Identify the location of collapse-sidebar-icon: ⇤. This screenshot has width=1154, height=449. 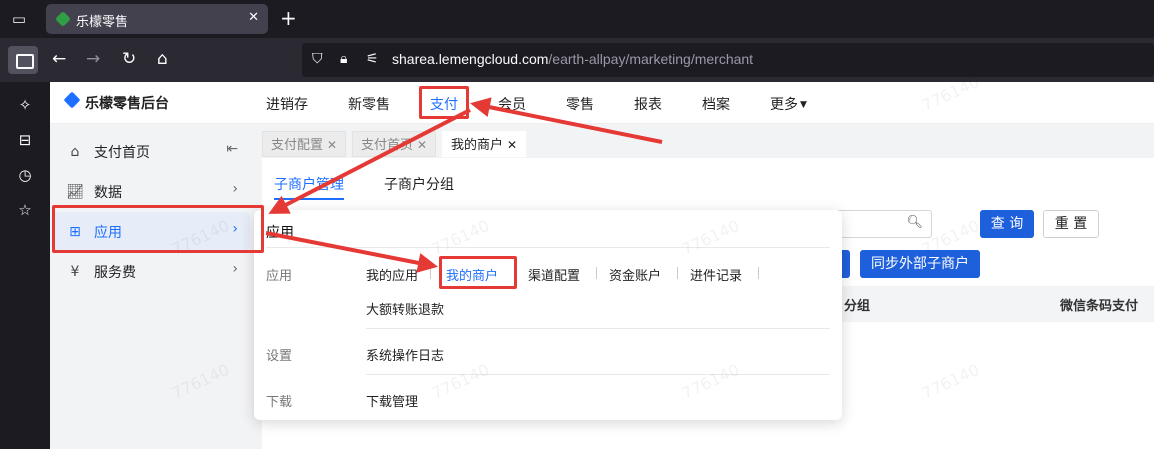
(232, 149).